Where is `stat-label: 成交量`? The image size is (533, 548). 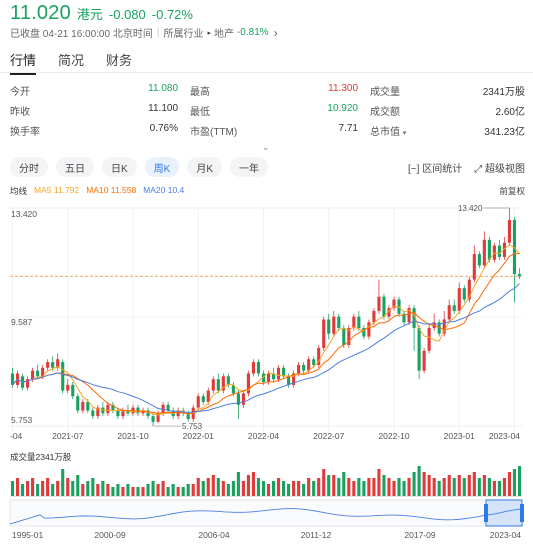
stat-label: 成交量 is located at coordinates (385, 92).